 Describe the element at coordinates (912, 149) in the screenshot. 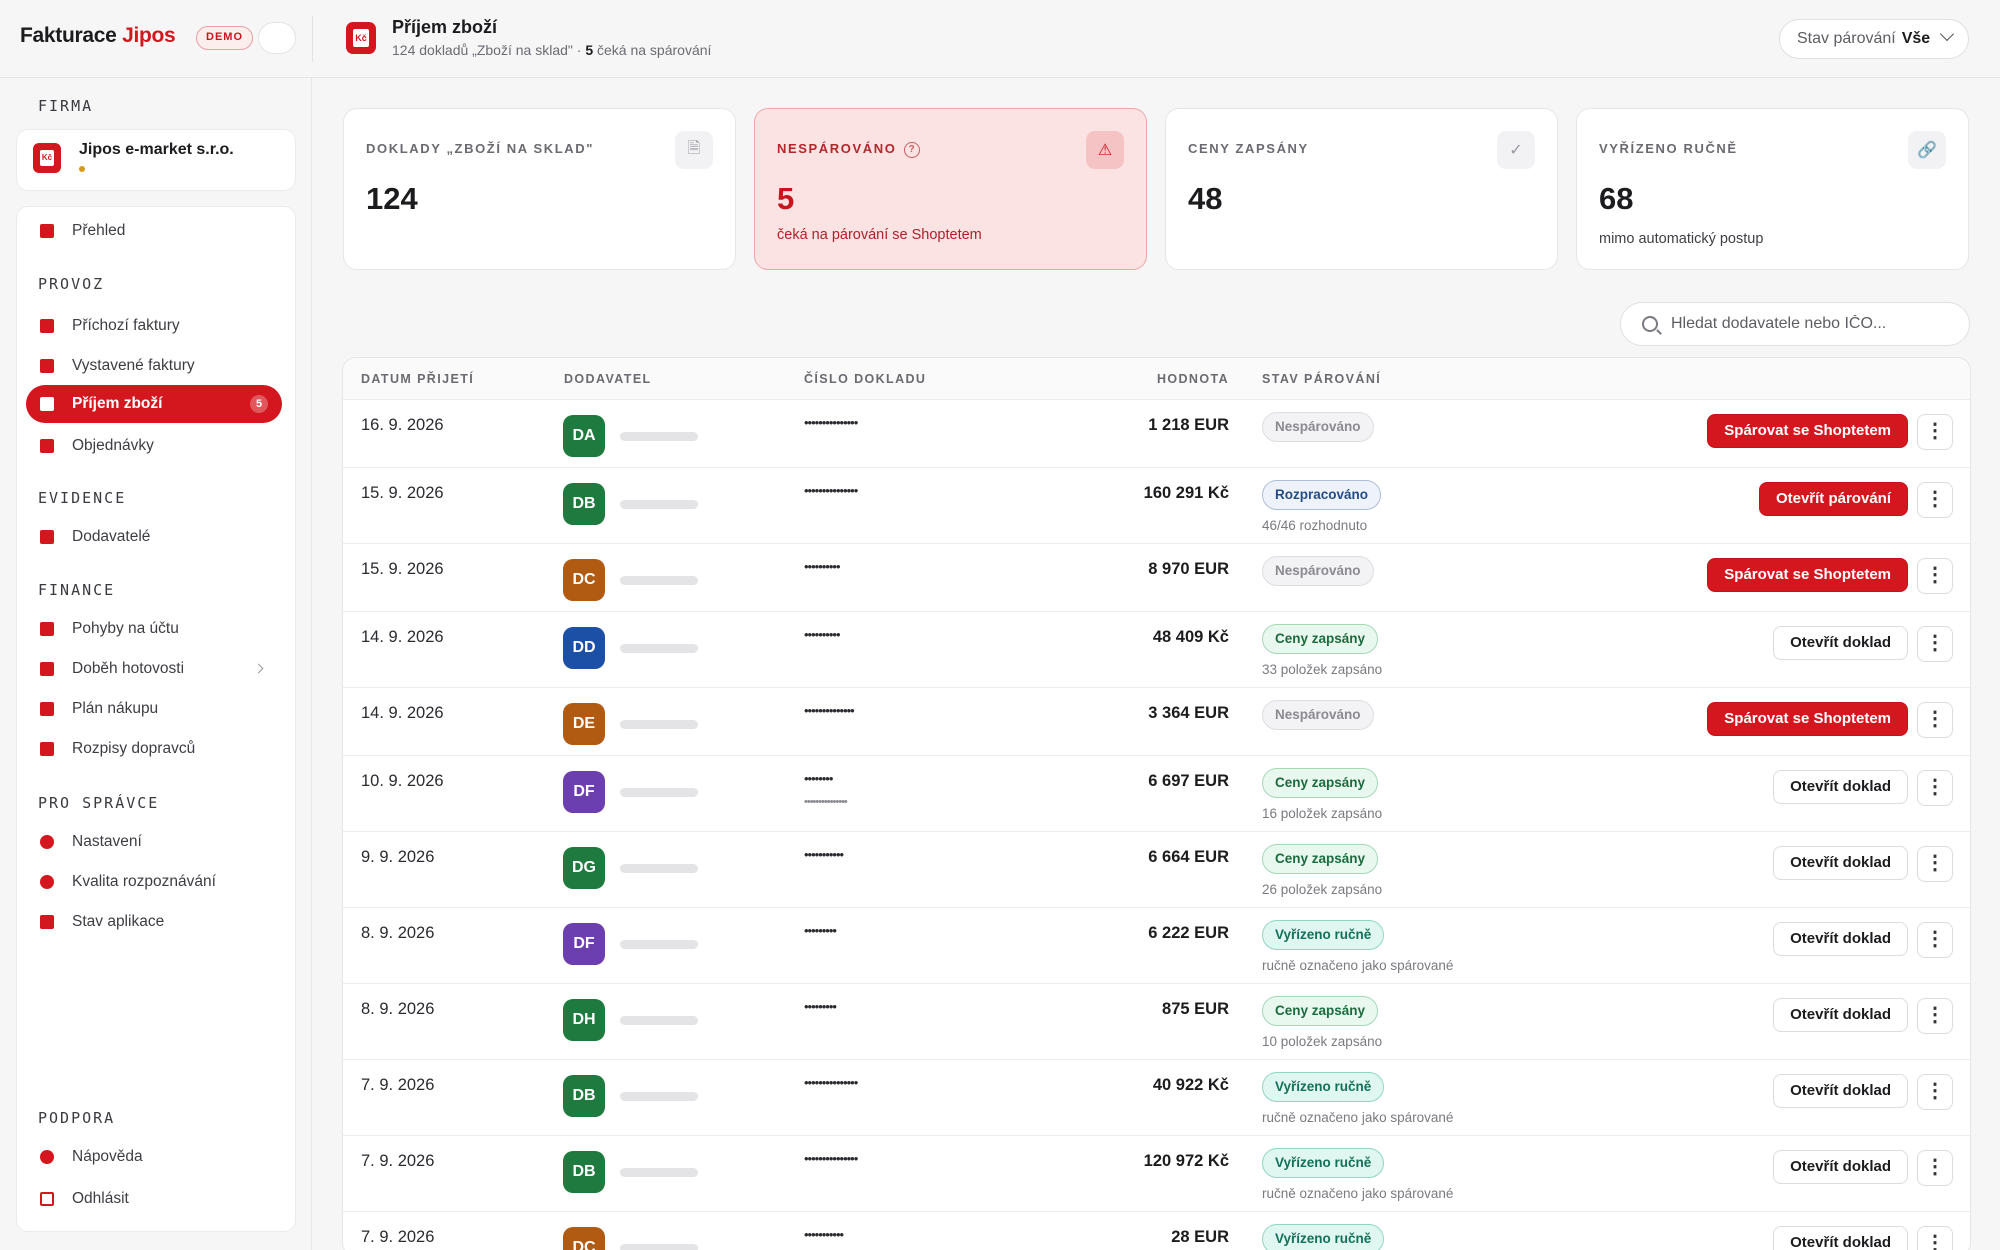

I see `help-icon: ?` at that location.